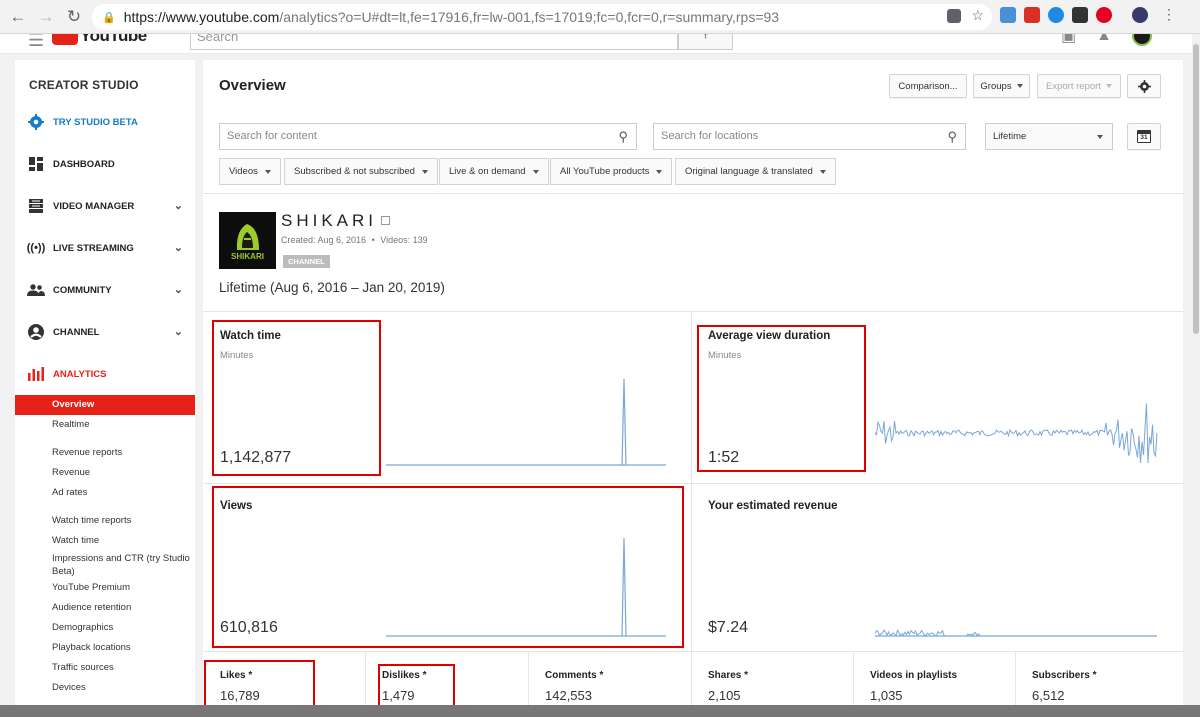 The height and width of the screenshot is (717, 1200). I want to click on subscribers-label: Subscribers *, so click(1064, 675).